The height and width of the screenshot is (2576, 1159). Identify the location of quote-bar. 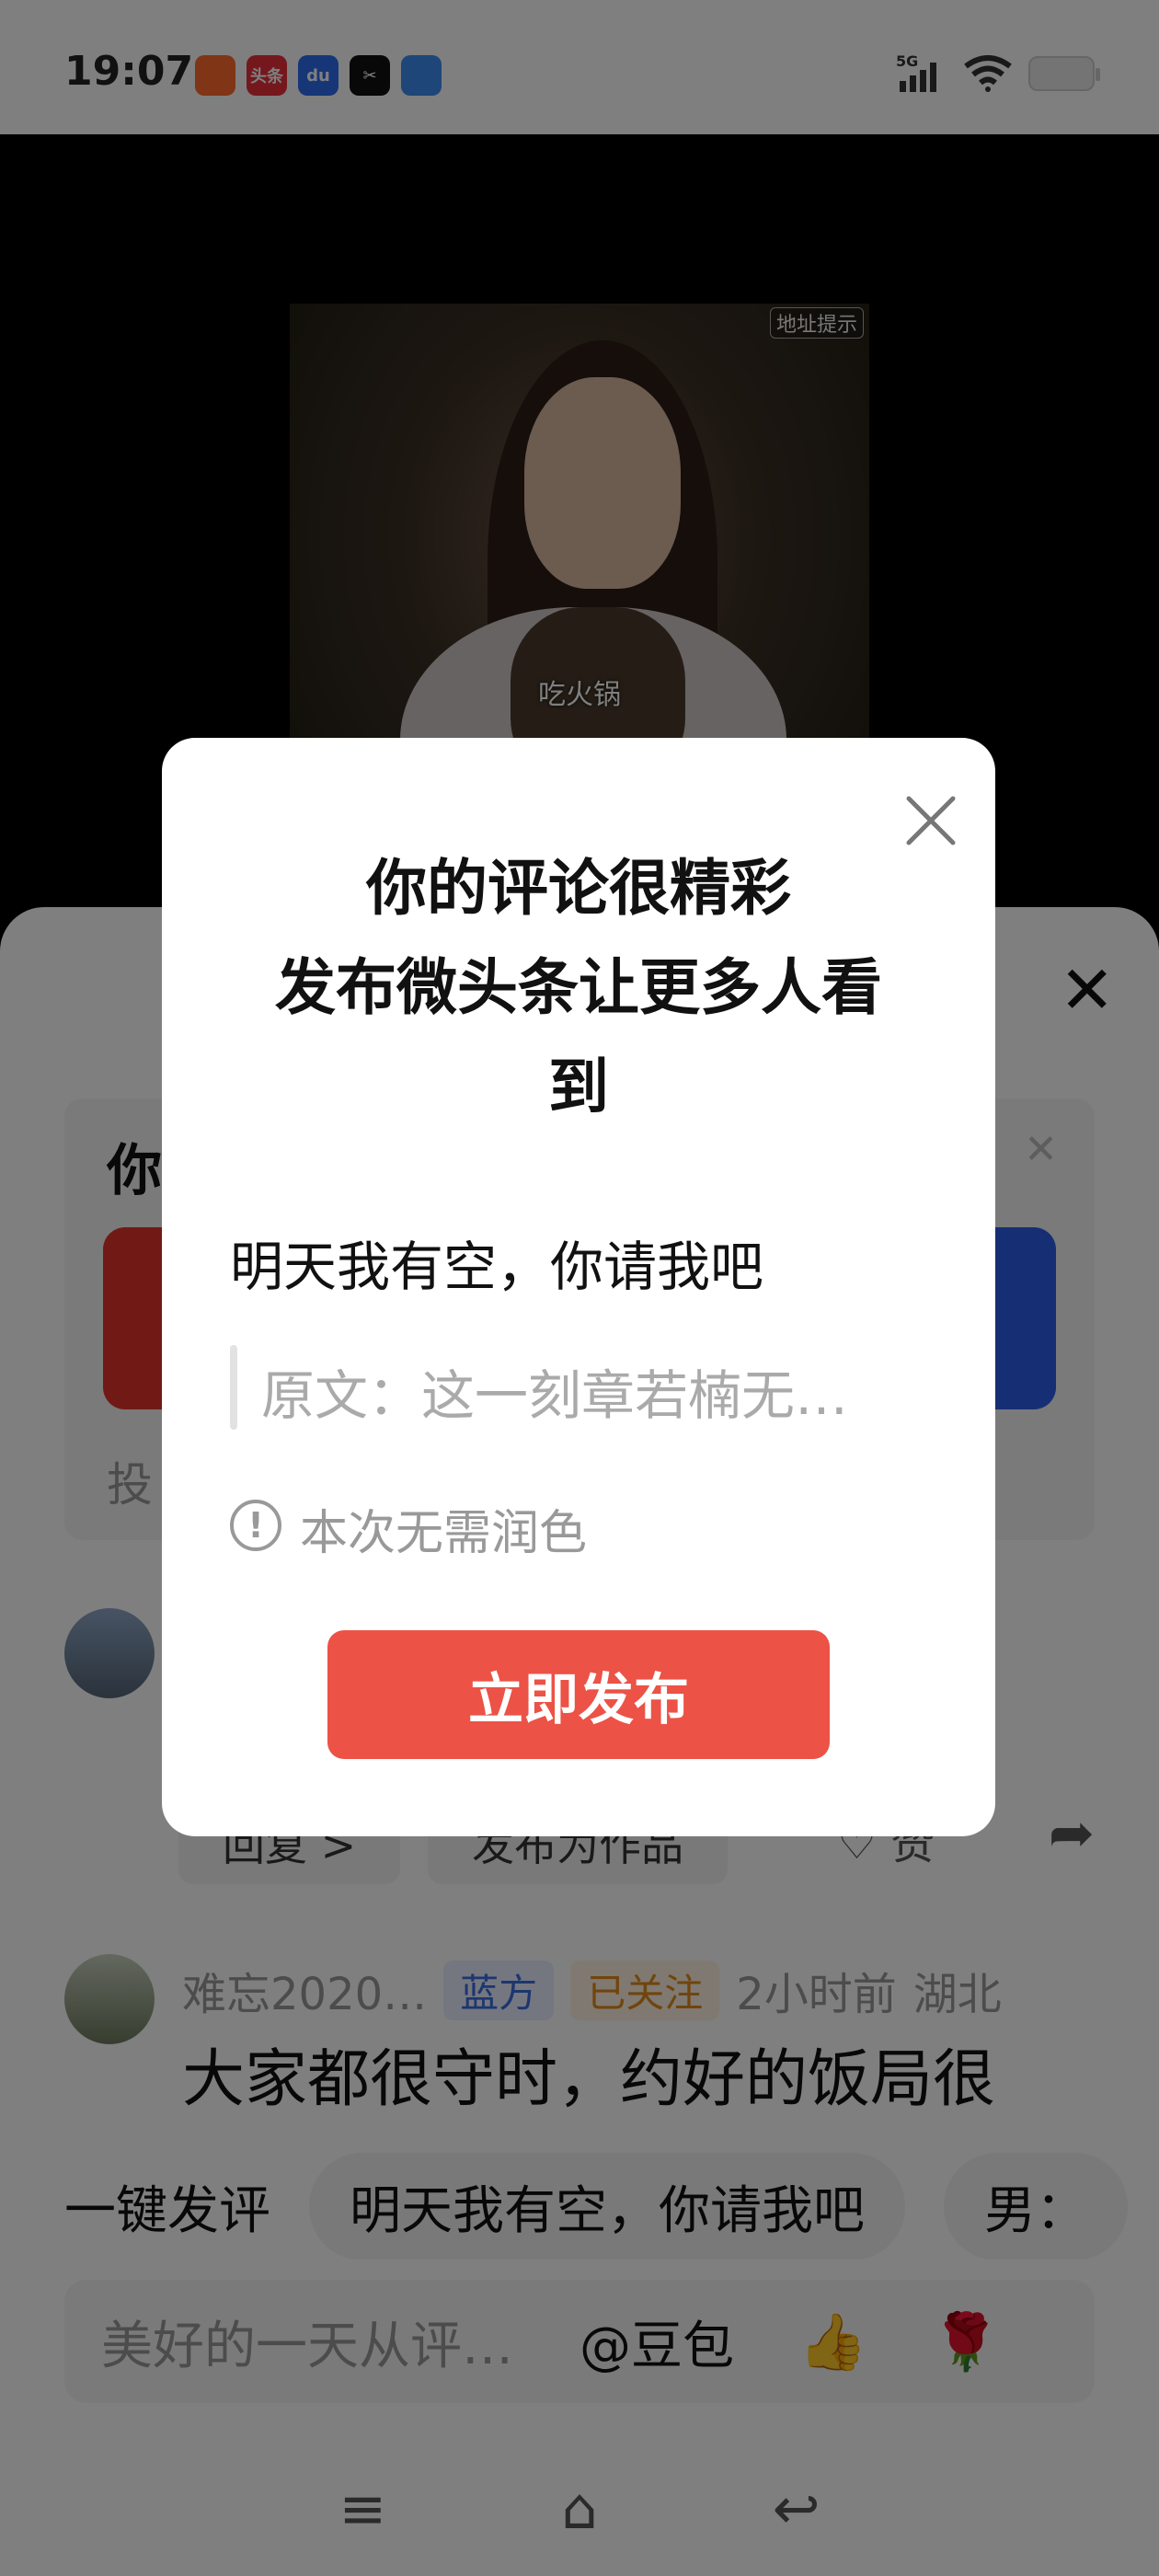
(233, 1387).